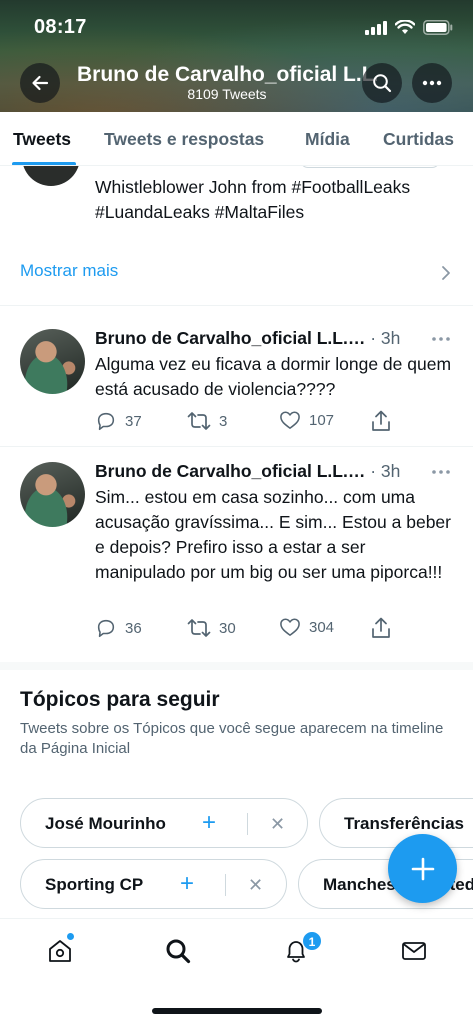 The width and height of the screenshot is (473, 1024). Describe the element at coordinates (438, 27) in the screenshot. I see `battery-icon` at that location.